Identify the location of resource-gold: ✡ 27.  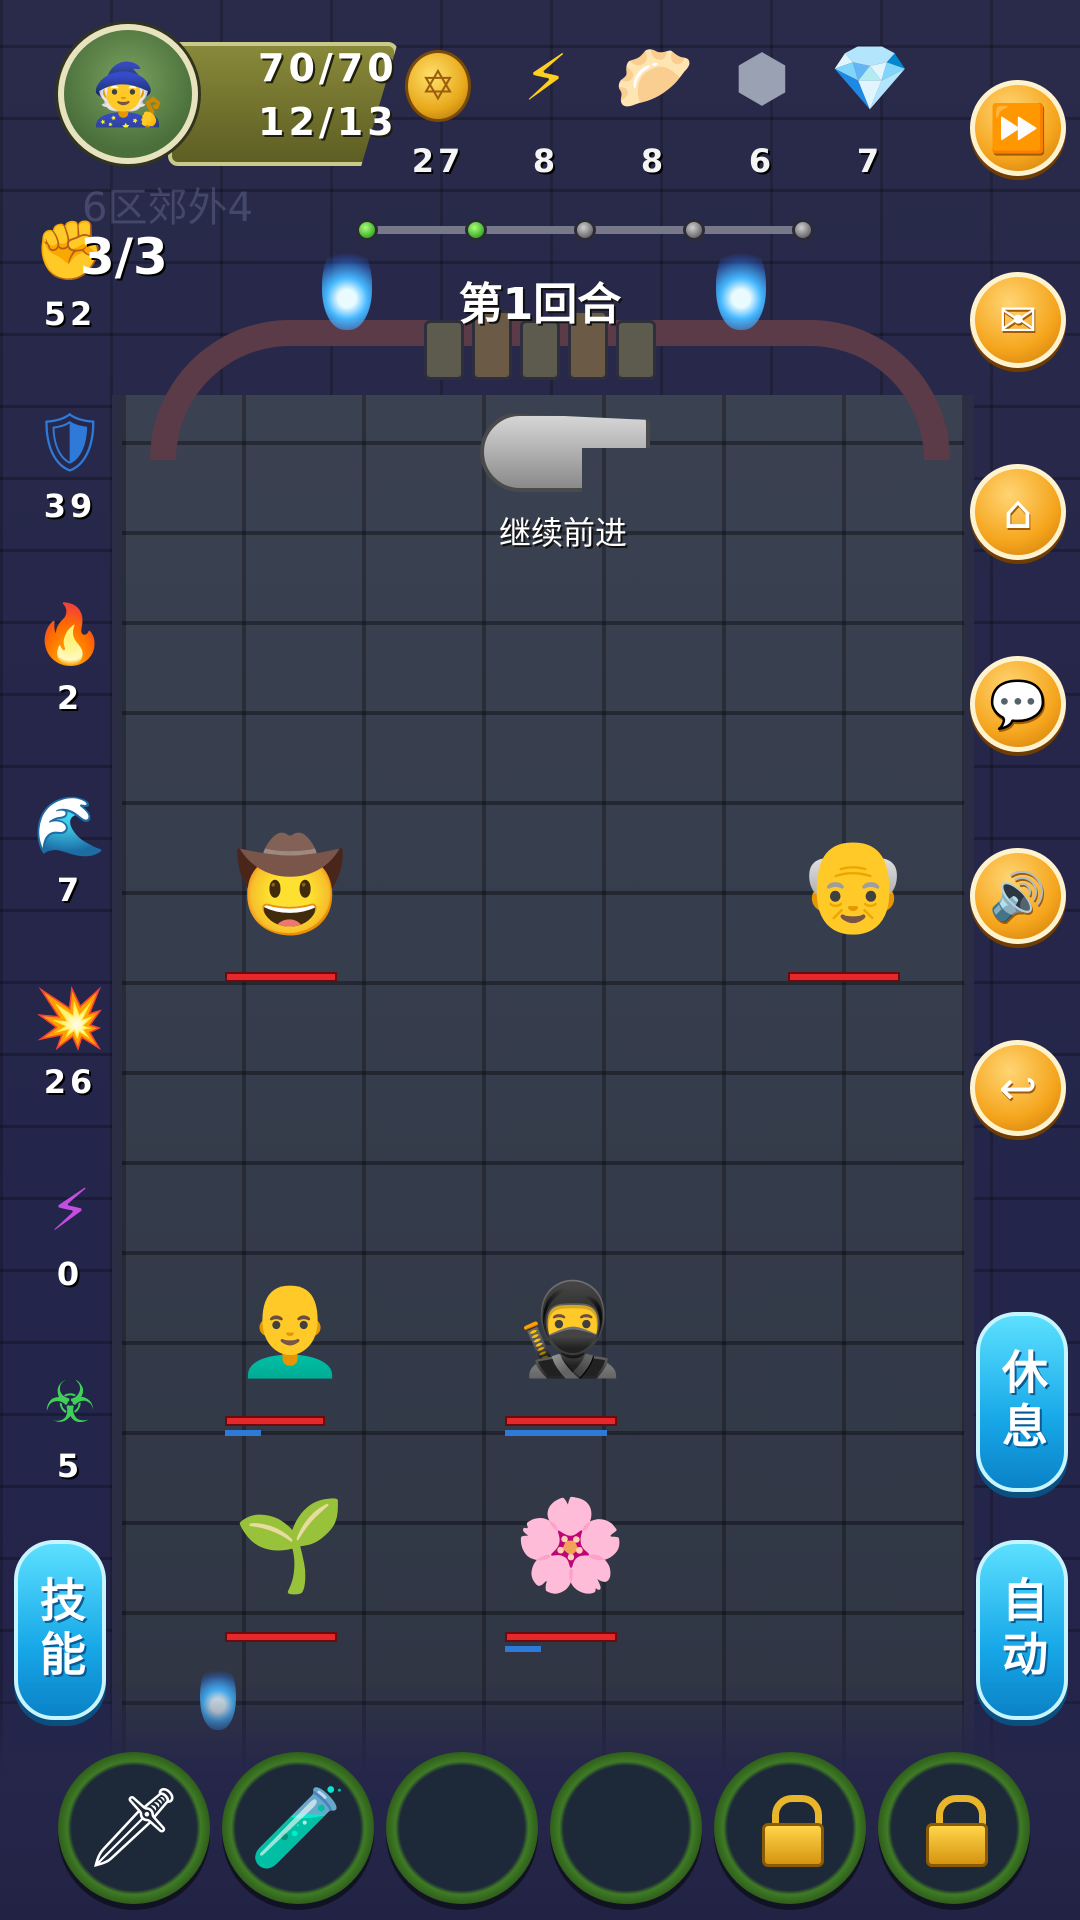
(438, 114).